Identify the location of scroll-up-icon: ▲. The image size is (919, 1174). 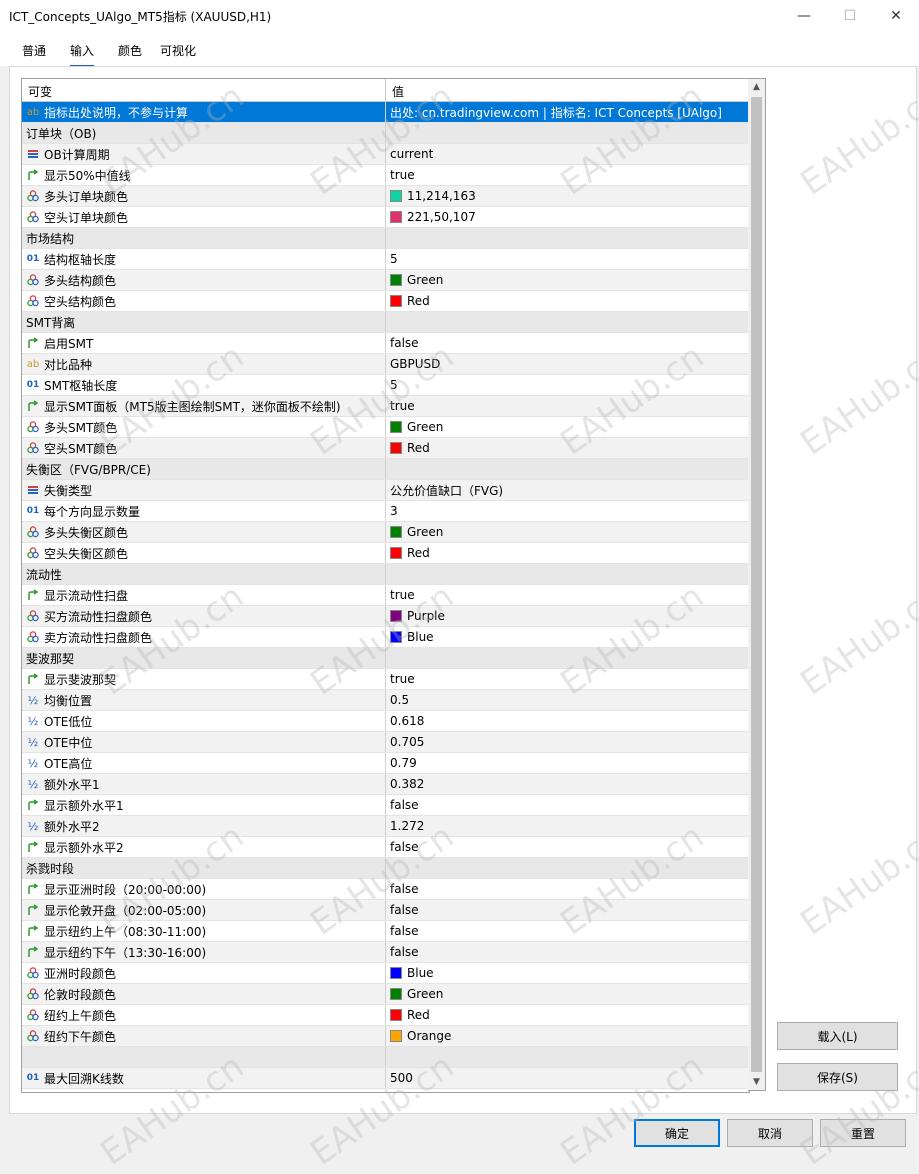
(756, 87).